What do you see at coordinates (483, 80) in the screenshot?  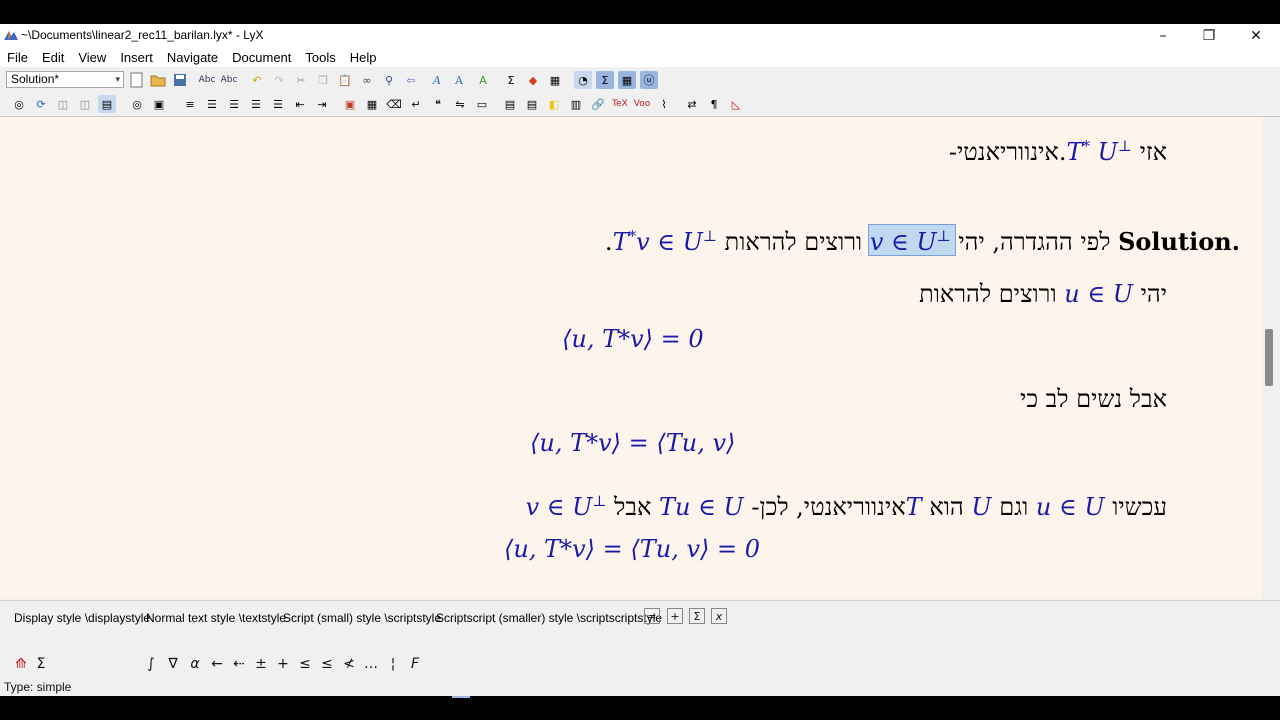 I see `apply-style-icon: A` at bounding box center [483, 80].